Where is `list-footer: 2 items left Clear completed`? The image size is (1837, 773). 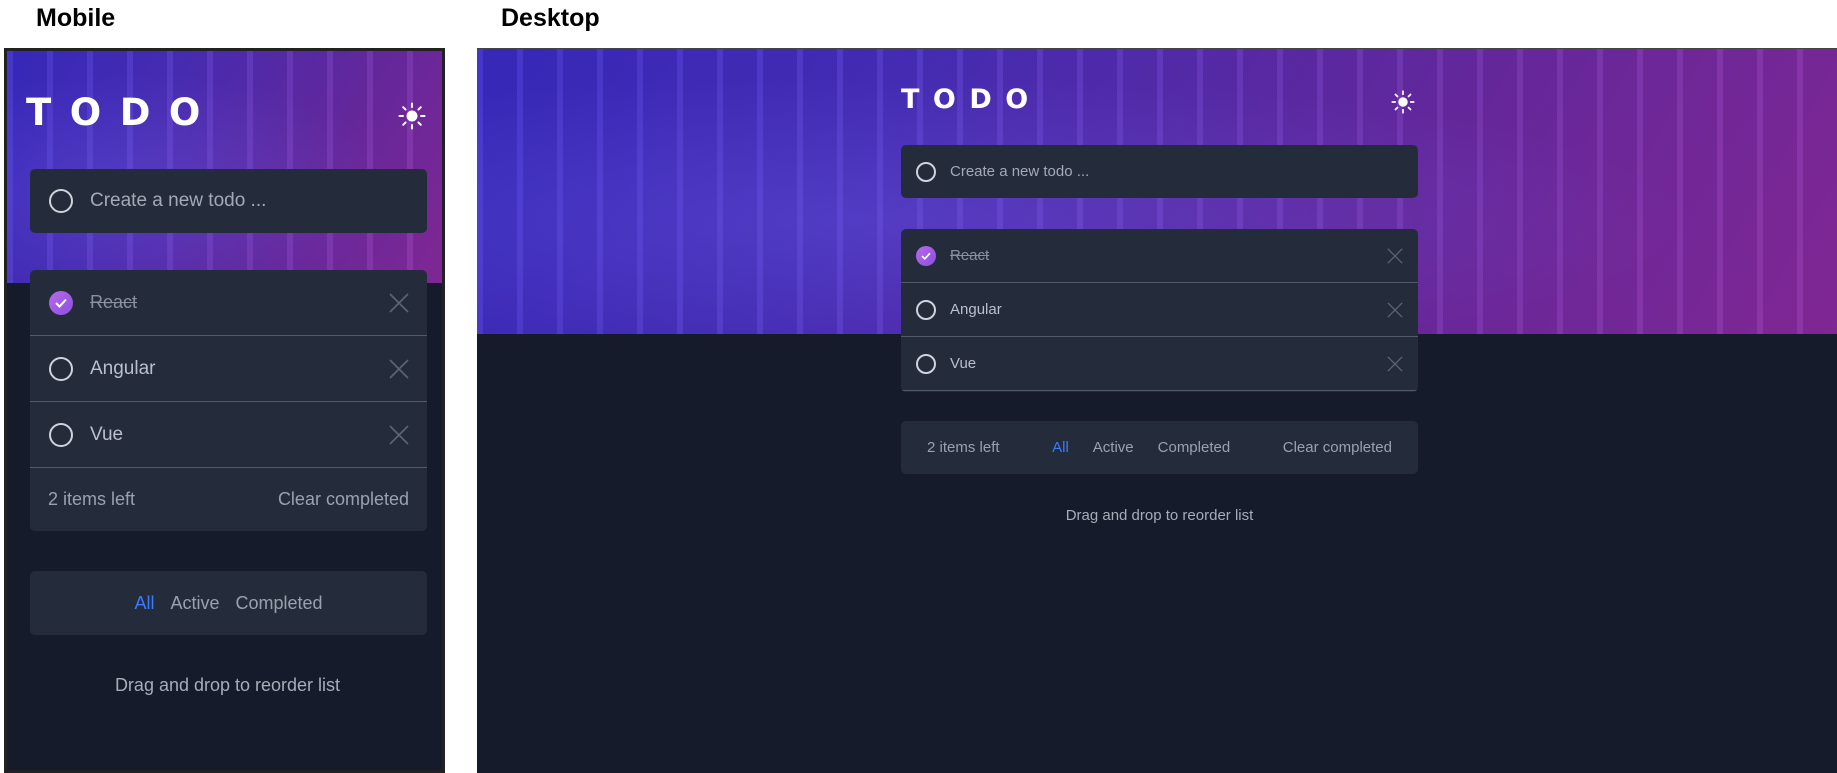 list-footer: 2 items left Clear completed is located at coordinates (228, 499).